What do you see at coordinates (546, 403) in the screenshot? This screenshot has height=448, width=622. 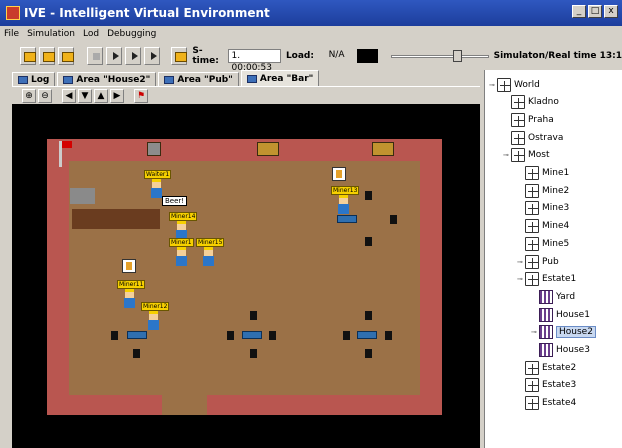 I see `tree-item-estate4: Estate4` at bounding box center [546, 403].